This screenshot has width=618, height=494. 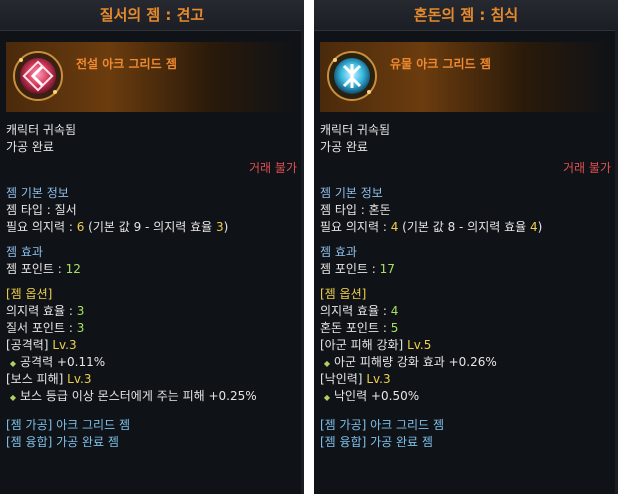 What do you see at coordinates (376, 345) in the screenshot?
I see `option1-row: [아군 피해 강화] Lv.5` at bounding box center [376, 345].